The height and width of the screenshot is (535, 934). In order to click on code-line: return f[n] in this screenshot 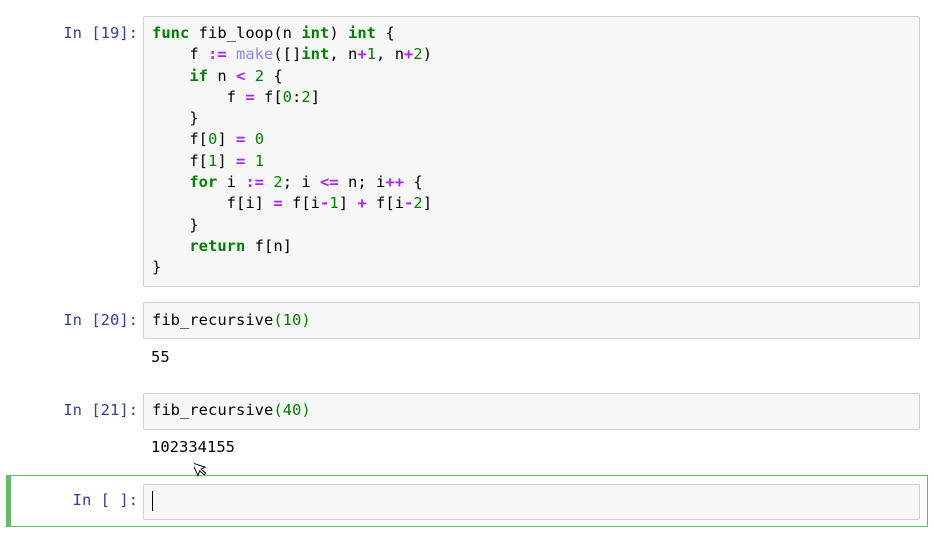, I will do `click(240, 245)`.